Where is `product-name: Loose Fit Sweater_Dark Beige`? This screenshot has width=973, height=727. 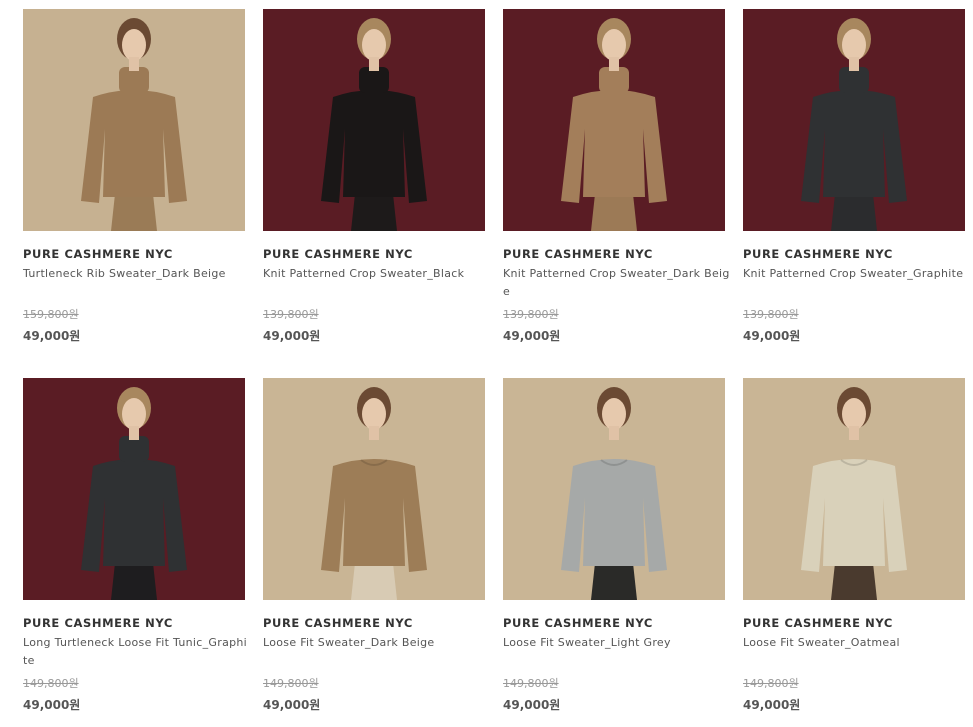 product-name: Loose Fit Sweater_Dark Beige is located at coordinates (377, 643).